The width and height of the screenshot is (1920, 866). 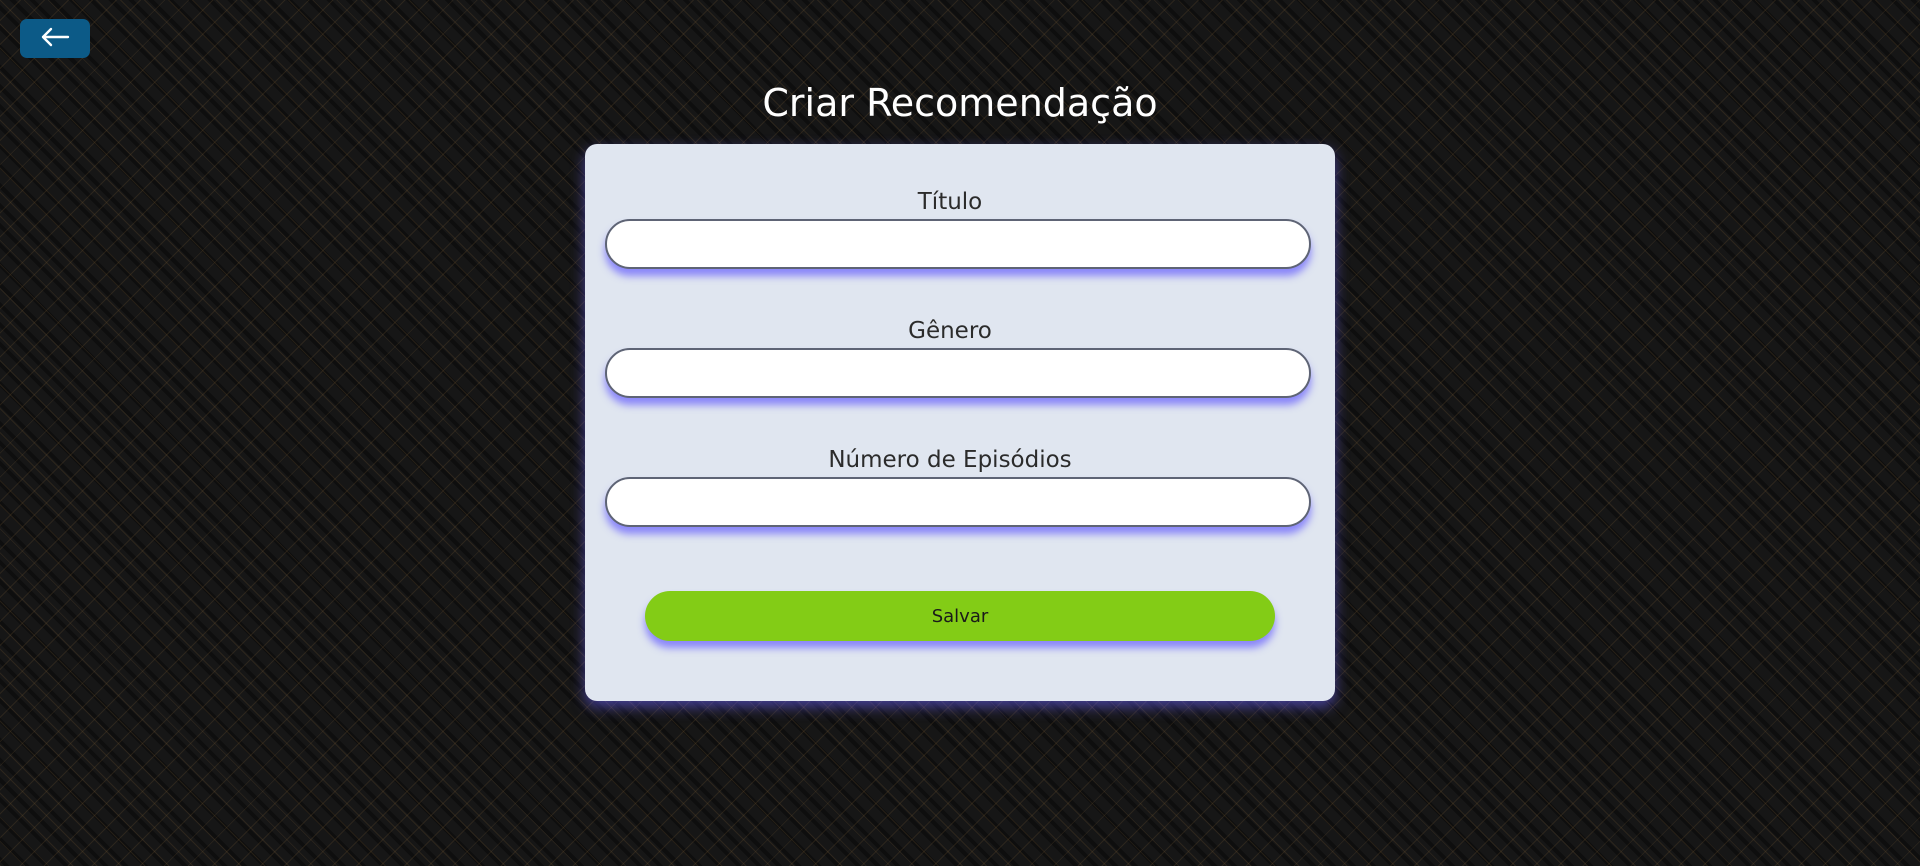 What do you see at coordinates (950, 202) in the screenshot?
I see `title-label: Título` at bounding box center [950, 202].